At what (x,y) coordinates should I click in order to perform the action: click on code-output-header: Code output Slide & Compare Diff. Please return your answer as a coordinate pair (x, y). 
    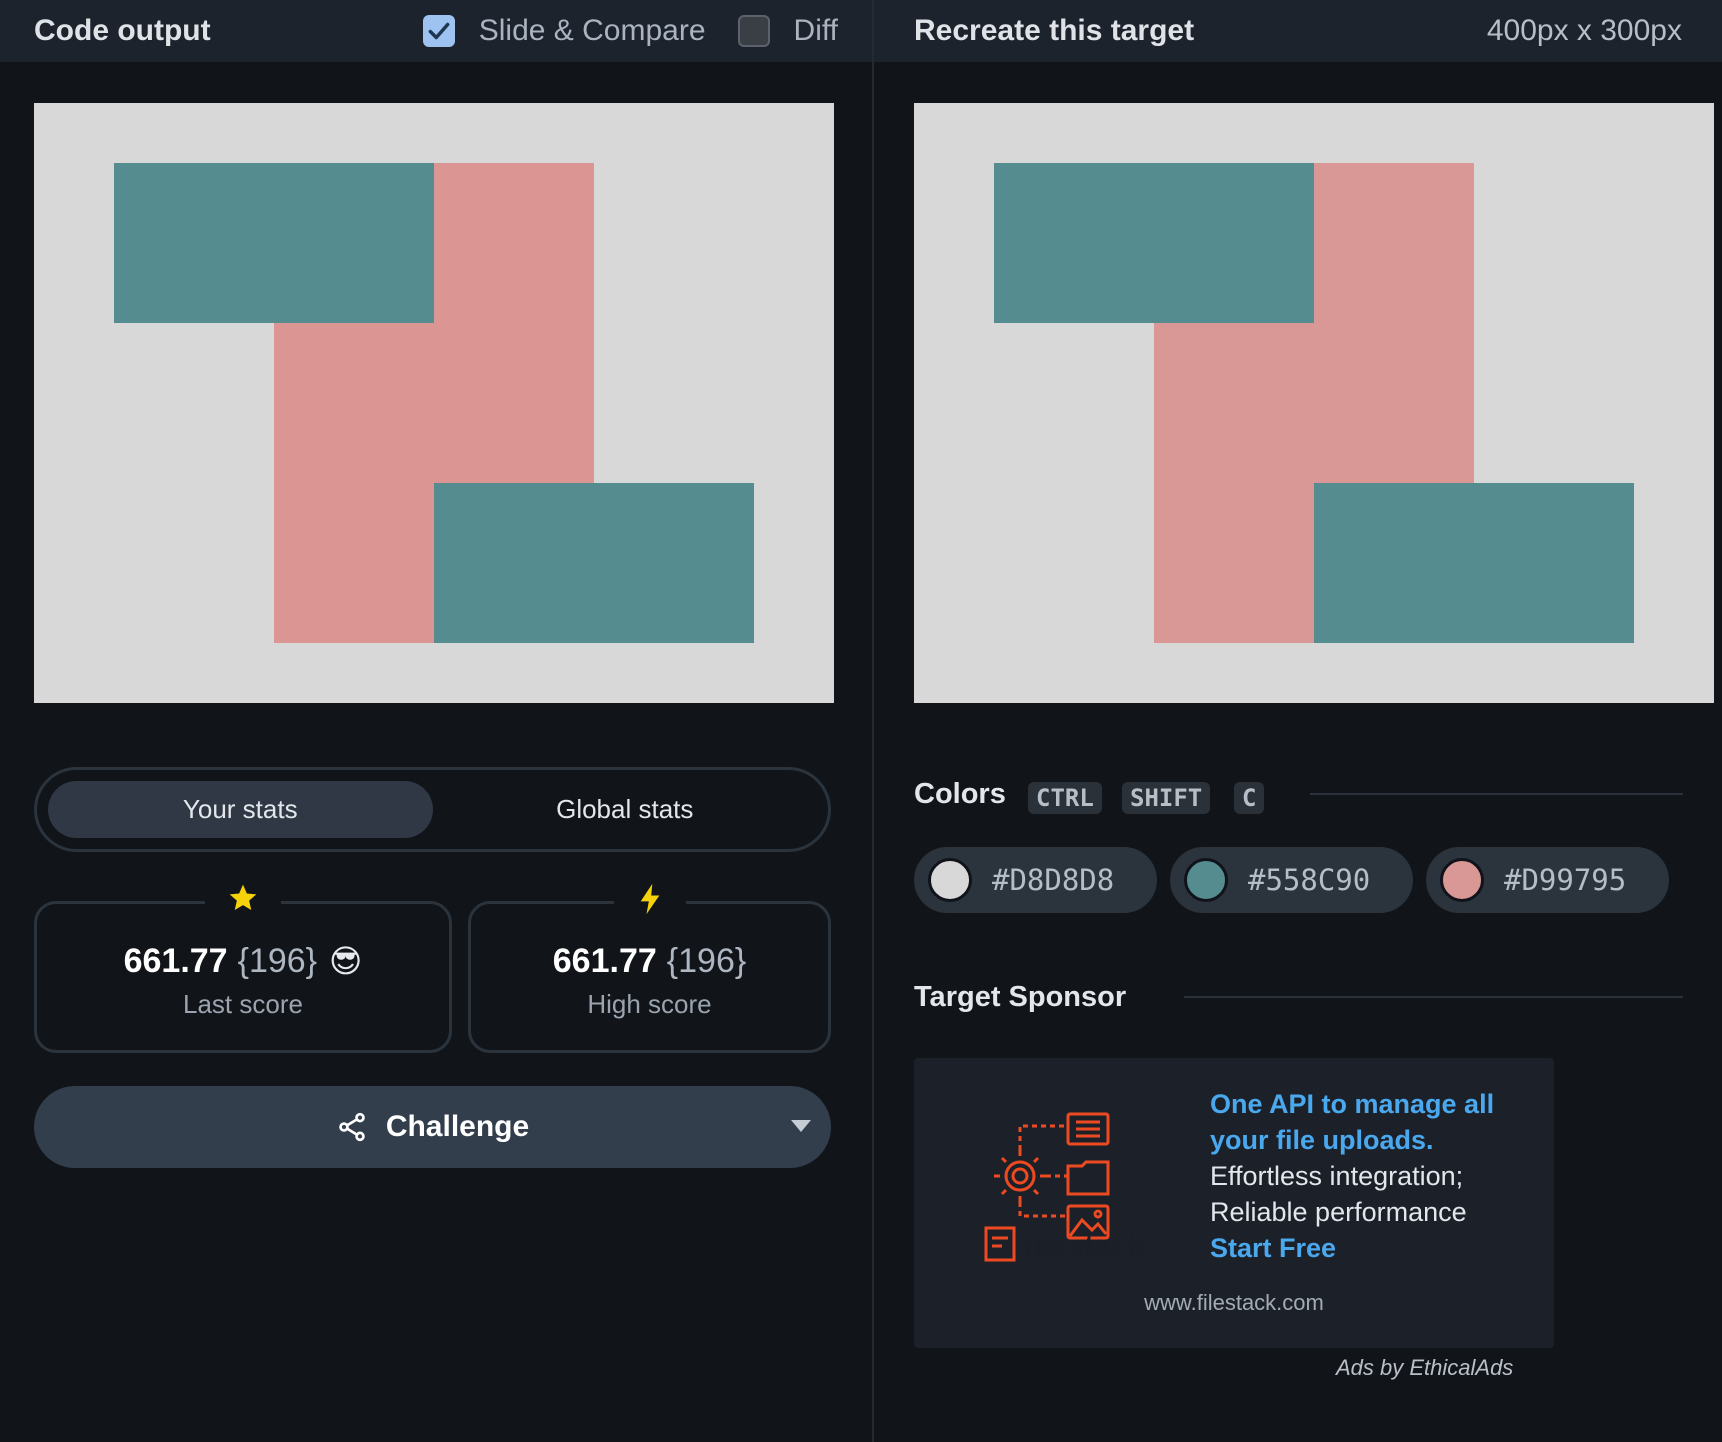
    Looking at the image, I should click on (436, 31).